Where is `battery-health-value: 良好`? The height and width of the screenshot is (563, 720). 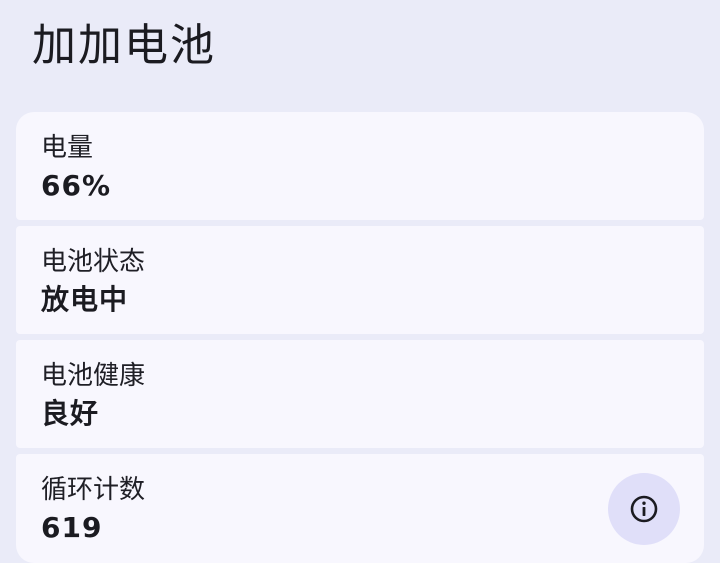 battery-health-value: 良好 is located at coordinates (70, 413).